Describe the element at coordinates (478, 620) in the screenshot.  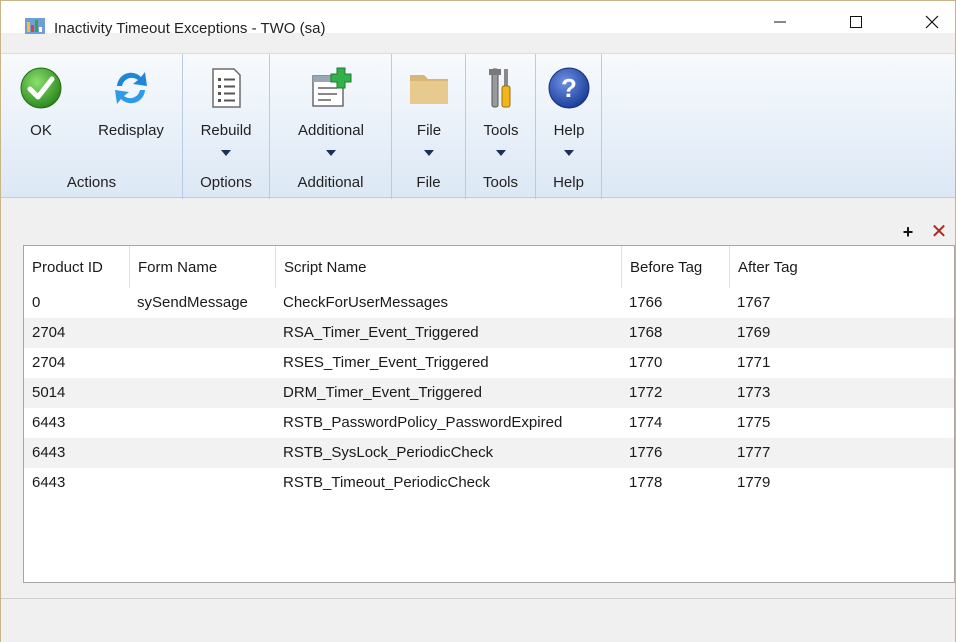
I see `status-bar` at that location.